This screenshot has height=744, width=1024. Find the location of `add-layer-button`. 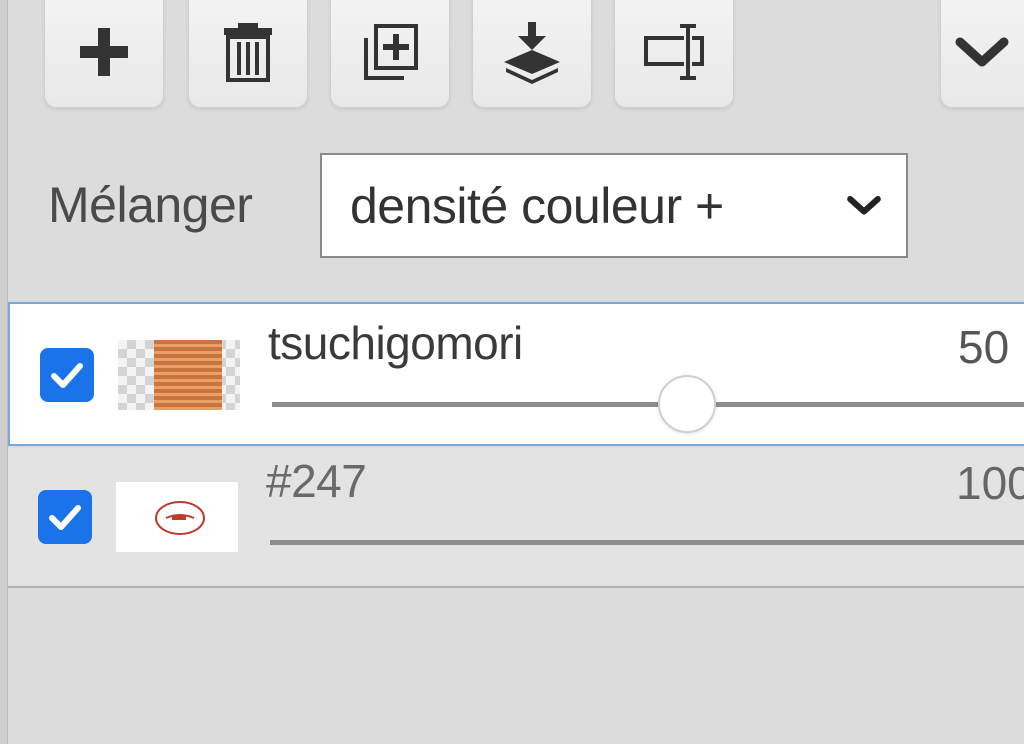

add-layer-button is located at coordinates (104, 54).